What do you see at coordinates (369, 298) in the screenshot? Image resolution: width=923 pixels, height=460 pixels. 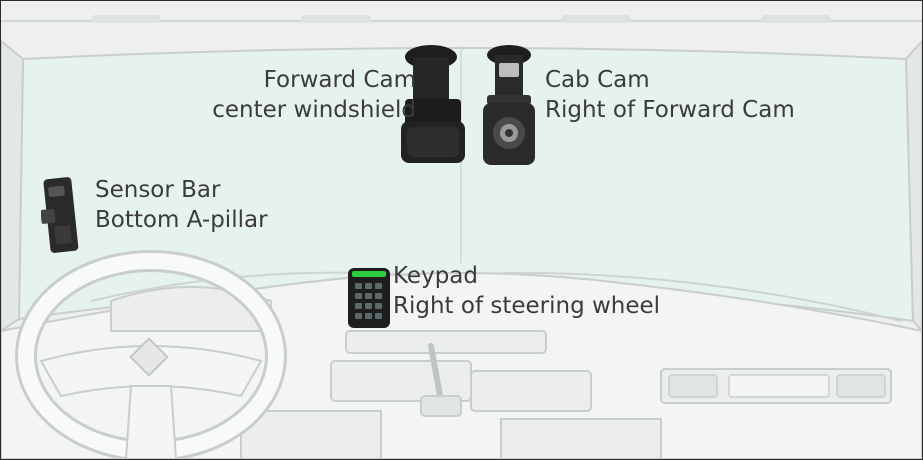 I see `keypad-device` at bounding box center [369, 298].